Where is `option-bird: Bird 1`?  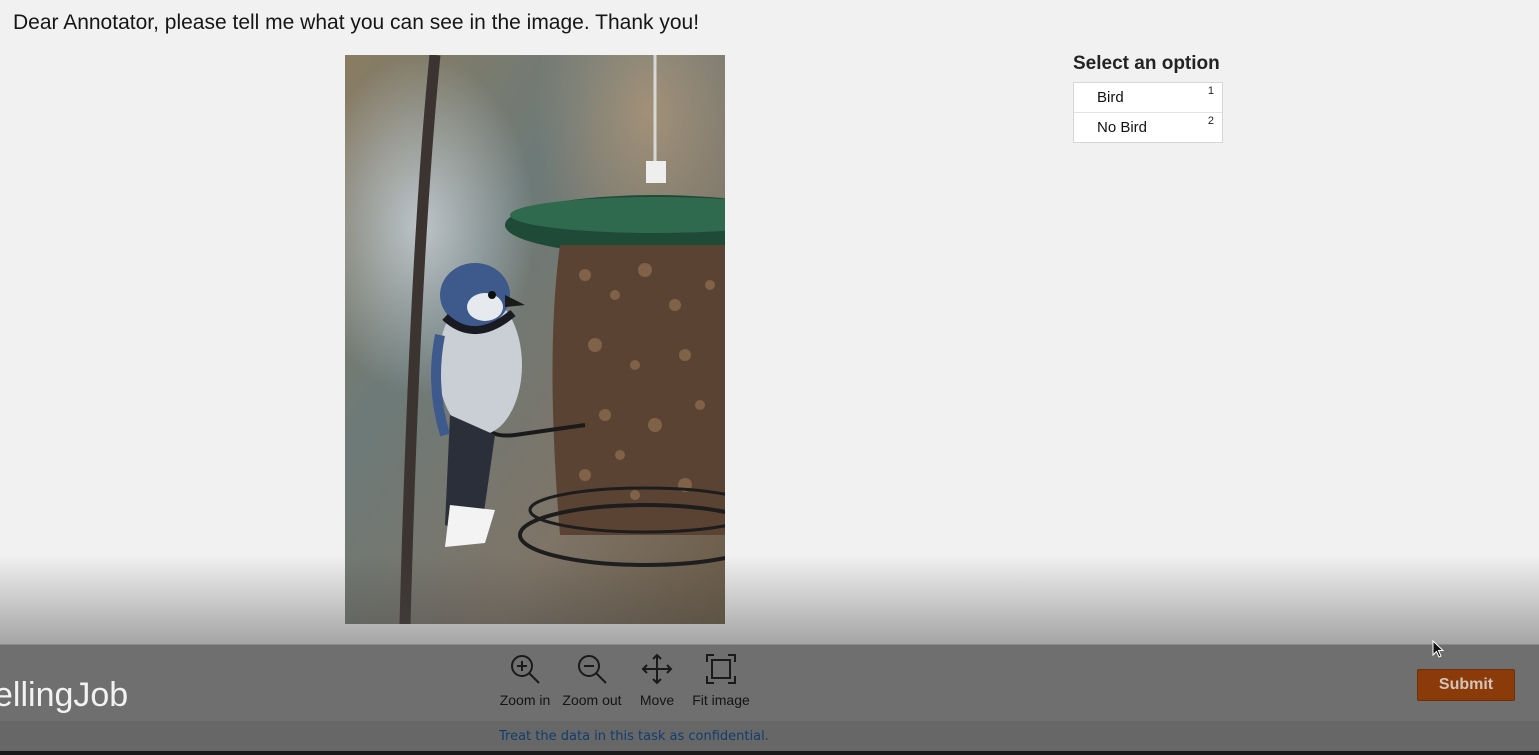 option-bird: Bird 1 is located at coordinates (1148, 98).